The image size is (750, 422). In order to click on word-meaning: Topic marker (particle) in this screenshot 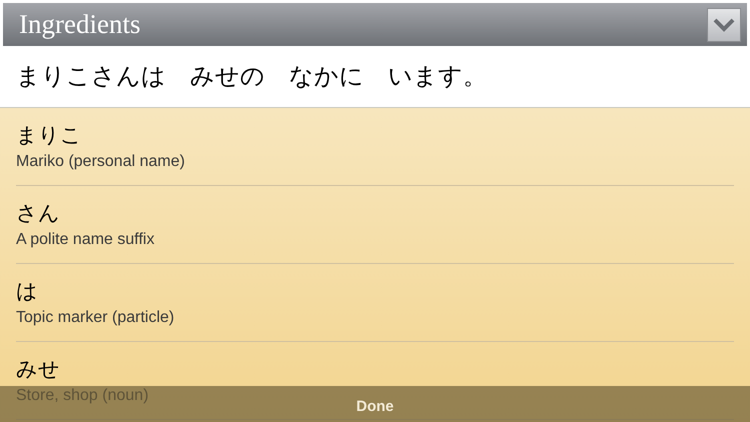, I will do `click(95, 318)`.